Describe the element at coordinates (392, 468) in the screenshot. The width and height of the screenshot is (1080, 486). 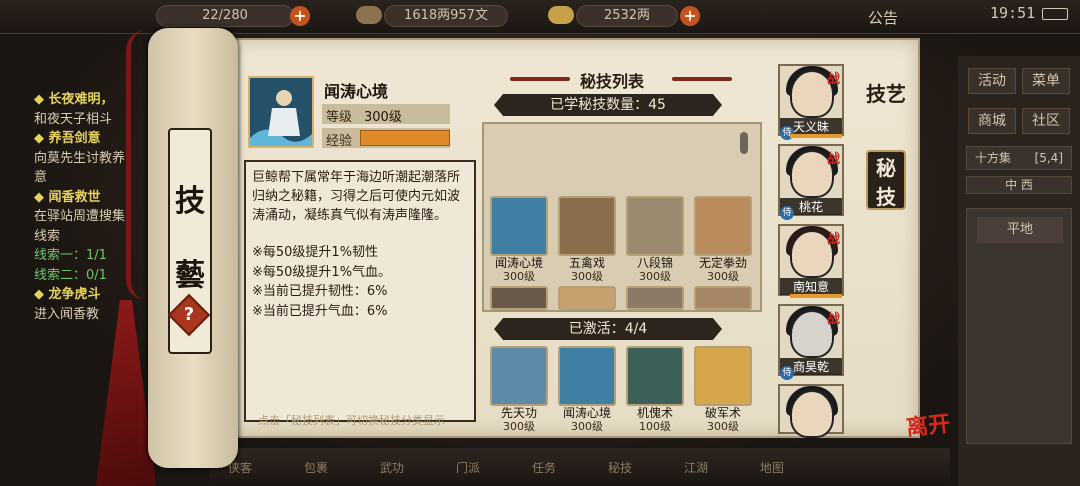
I see `bottom-item: 武功` at that location.